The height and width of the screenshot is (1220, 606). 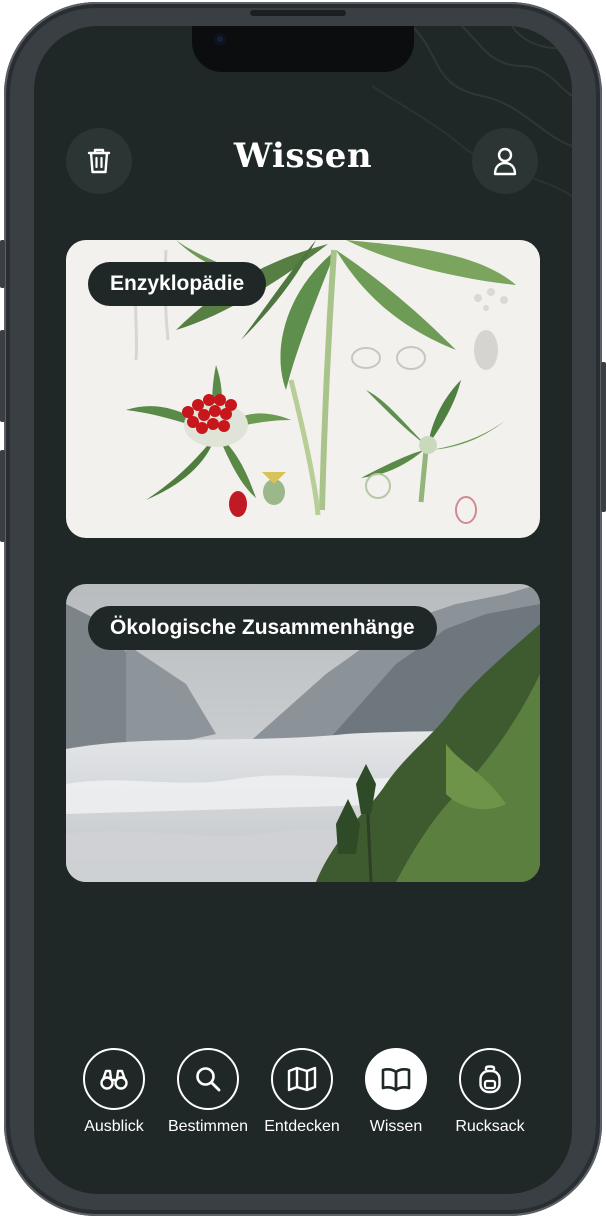 What do you see at coordinates (208, 1126) in the screenshot?
I see `nav-label: Bestimmen` at bounding box center [208, 1126].